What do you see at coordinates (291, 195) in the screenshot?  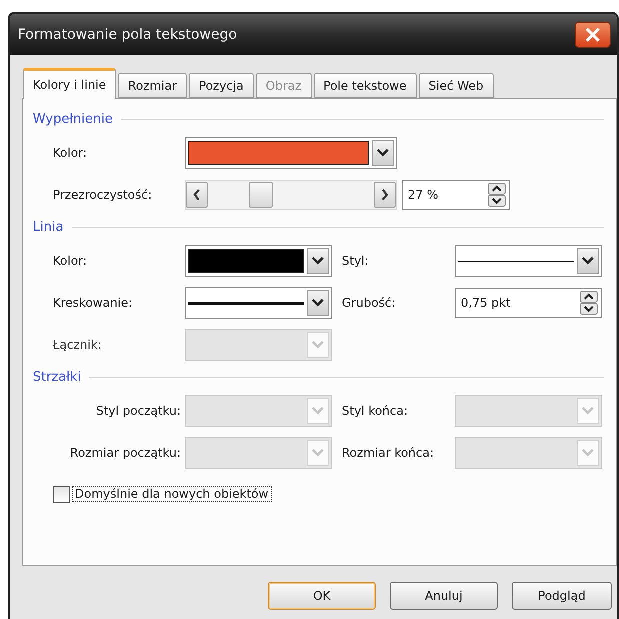 I see `slider` at bounding box center [291, 195].